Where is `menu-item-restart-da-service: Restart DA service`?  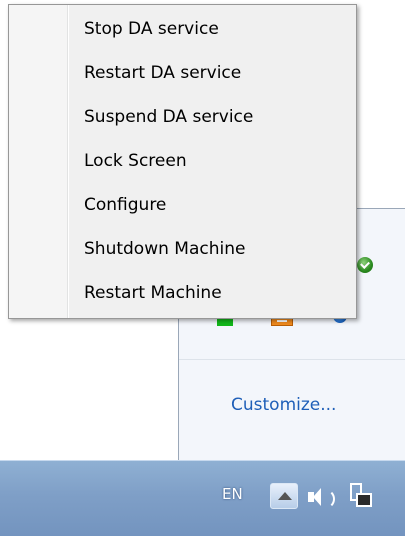 menu-item-restart-da-service: Restart DA service is located at coordinates (162, 73).